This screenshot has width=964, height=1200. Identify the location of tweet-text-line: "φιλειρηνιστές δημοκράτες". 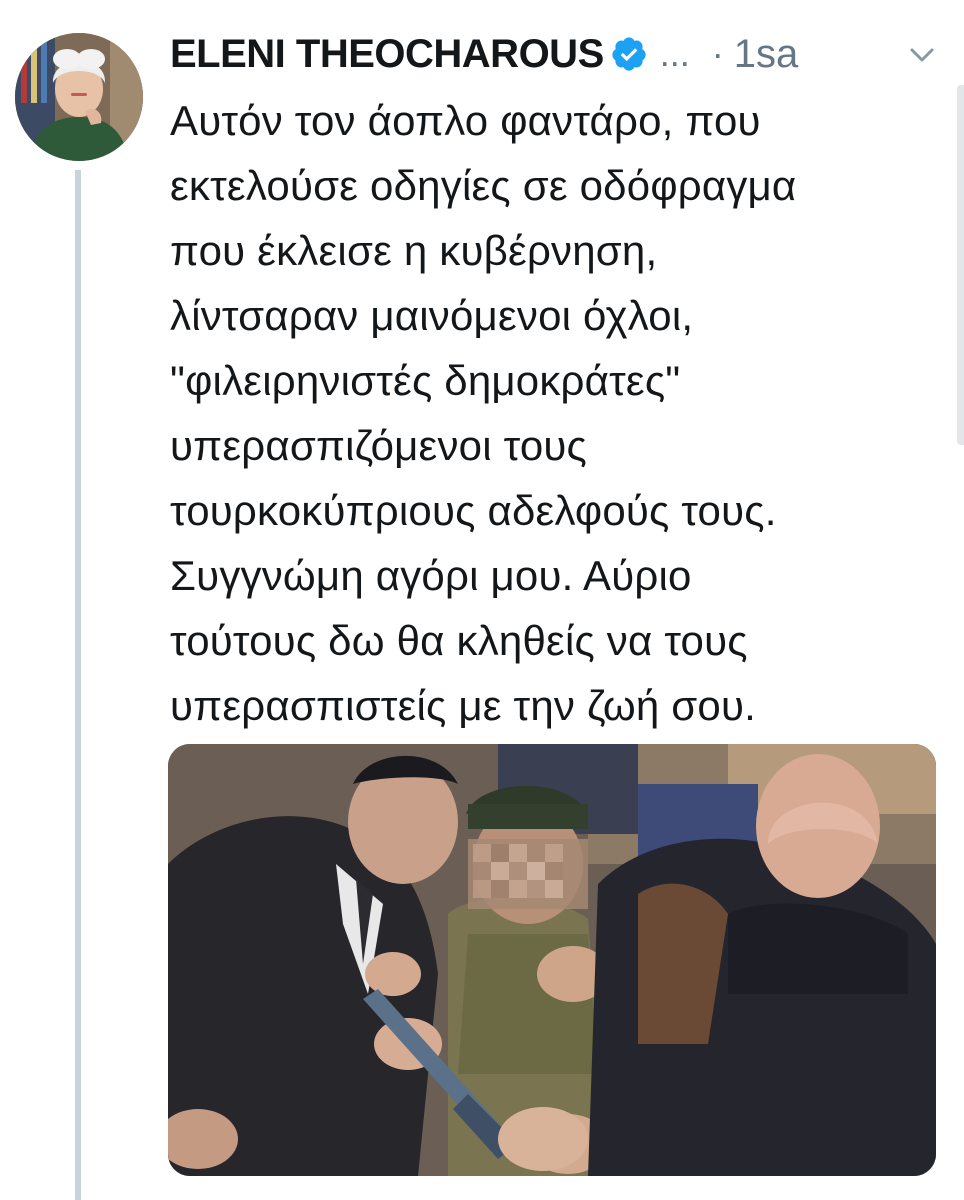
(425, 380).